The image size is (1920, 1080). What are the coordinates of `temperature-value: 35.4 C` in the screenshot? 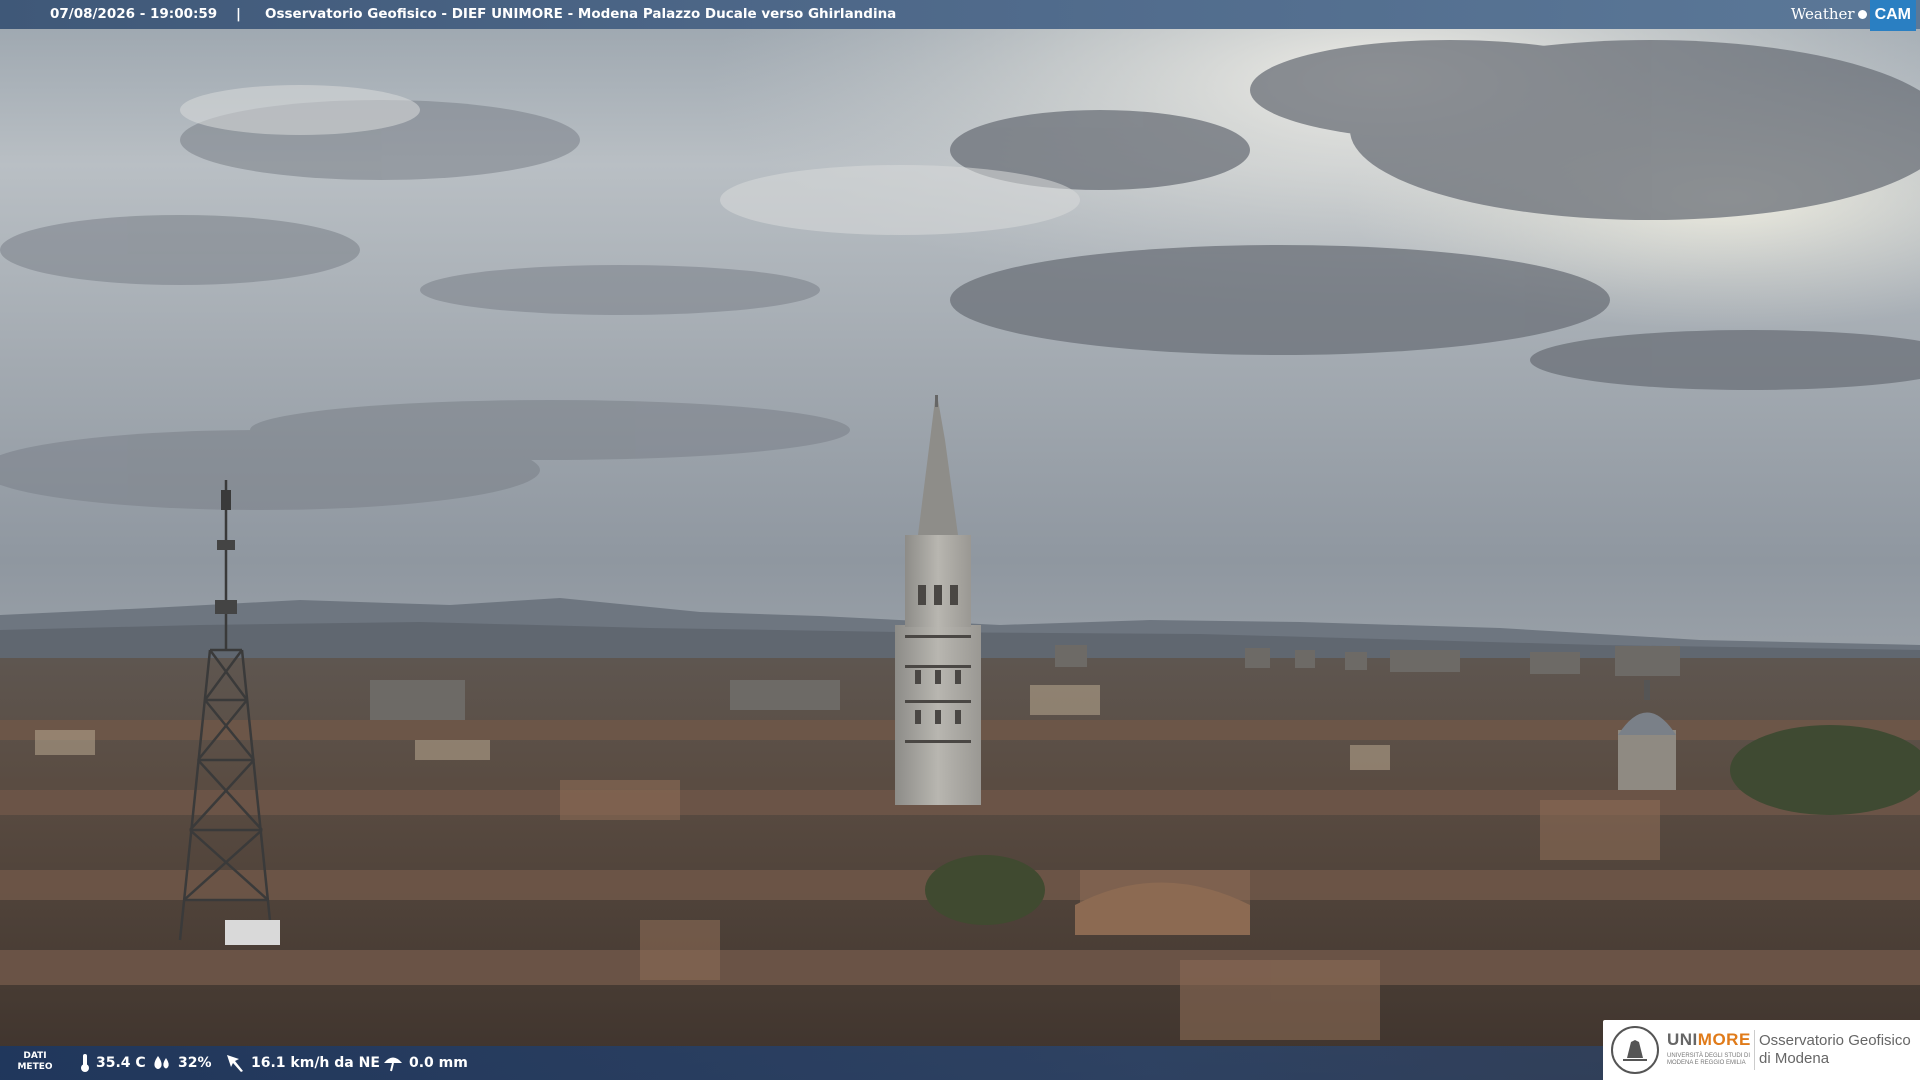 It's located at (121, 1063).